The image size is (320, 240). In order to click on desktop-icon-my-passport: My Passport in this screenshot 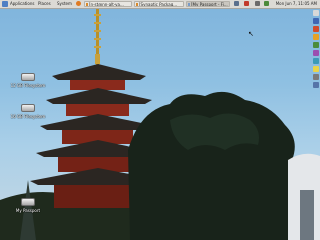, I will do `click(28, 205)`.